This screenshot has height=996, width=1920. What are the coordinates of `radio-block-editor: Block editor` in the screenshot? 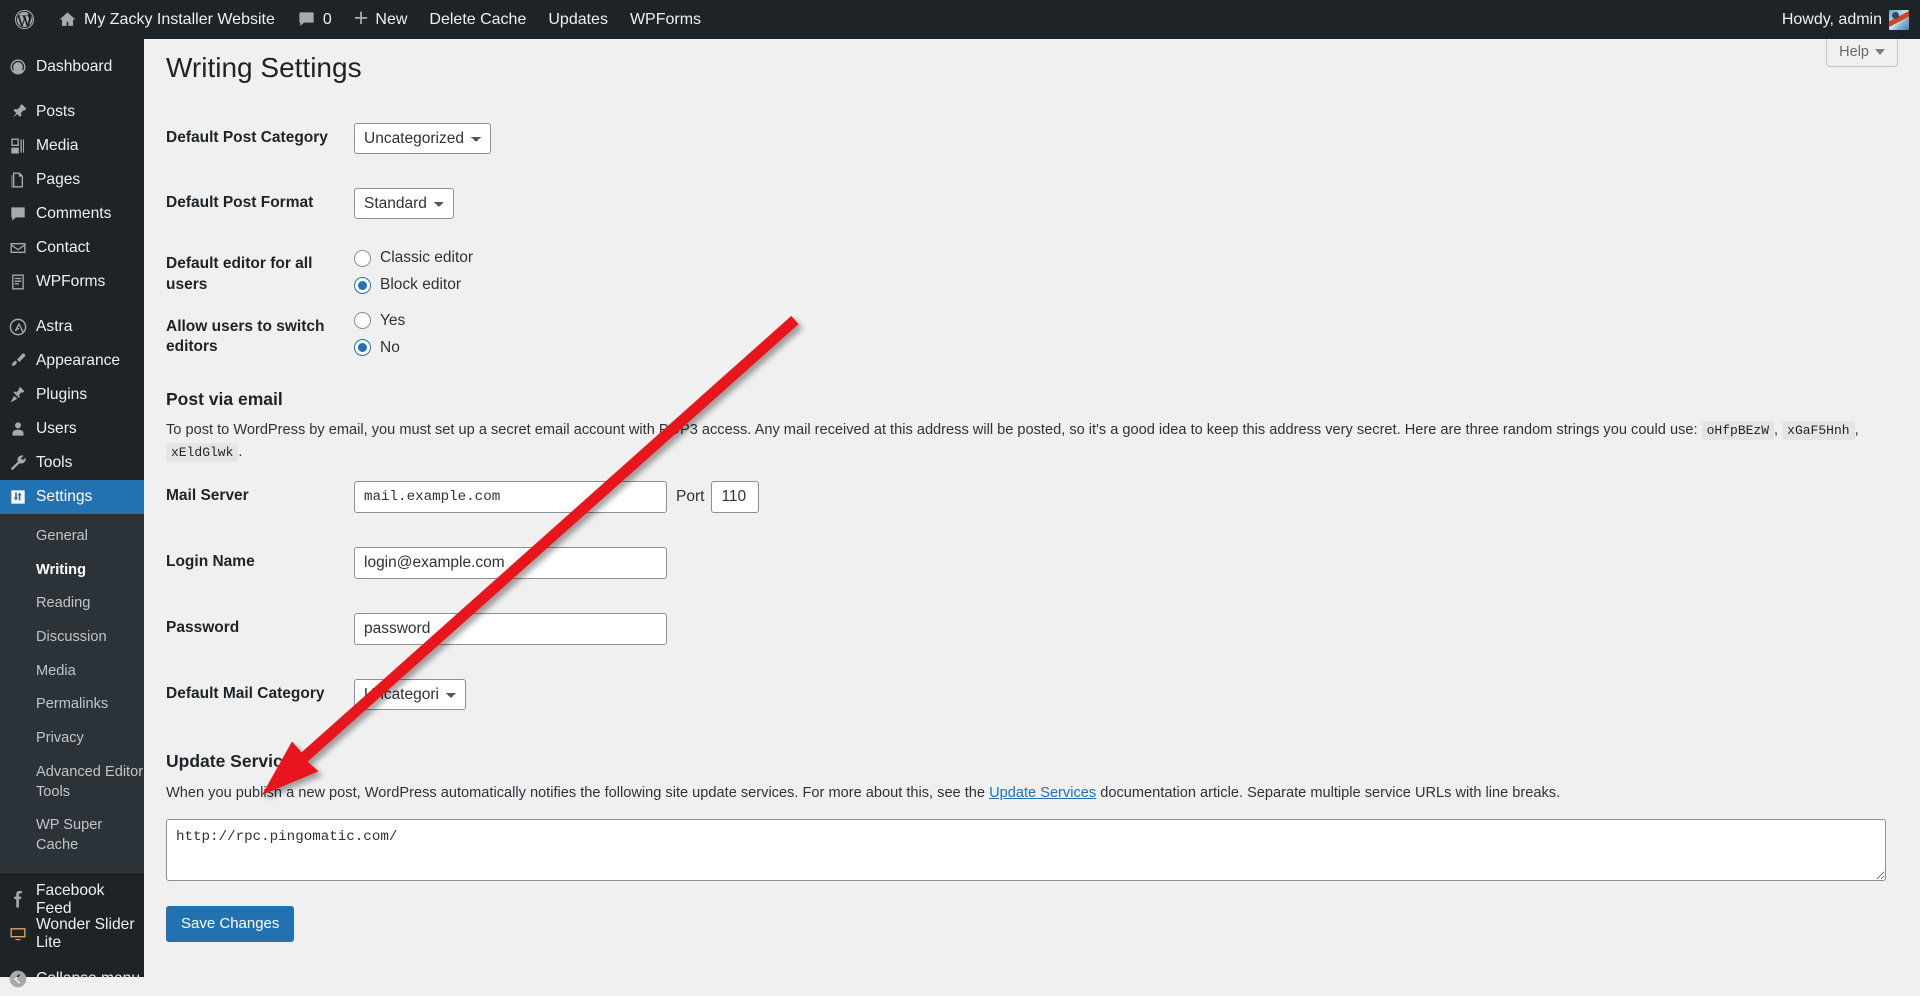 It's located at (1132, 285).